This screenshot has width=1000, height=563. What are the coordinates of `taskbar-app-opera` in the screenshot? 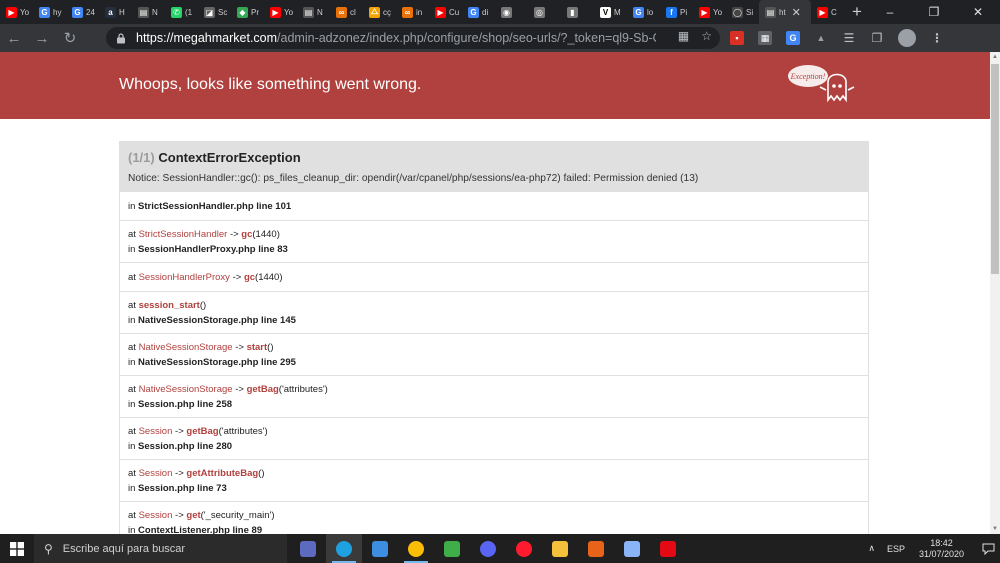 It's located at (524, 548).